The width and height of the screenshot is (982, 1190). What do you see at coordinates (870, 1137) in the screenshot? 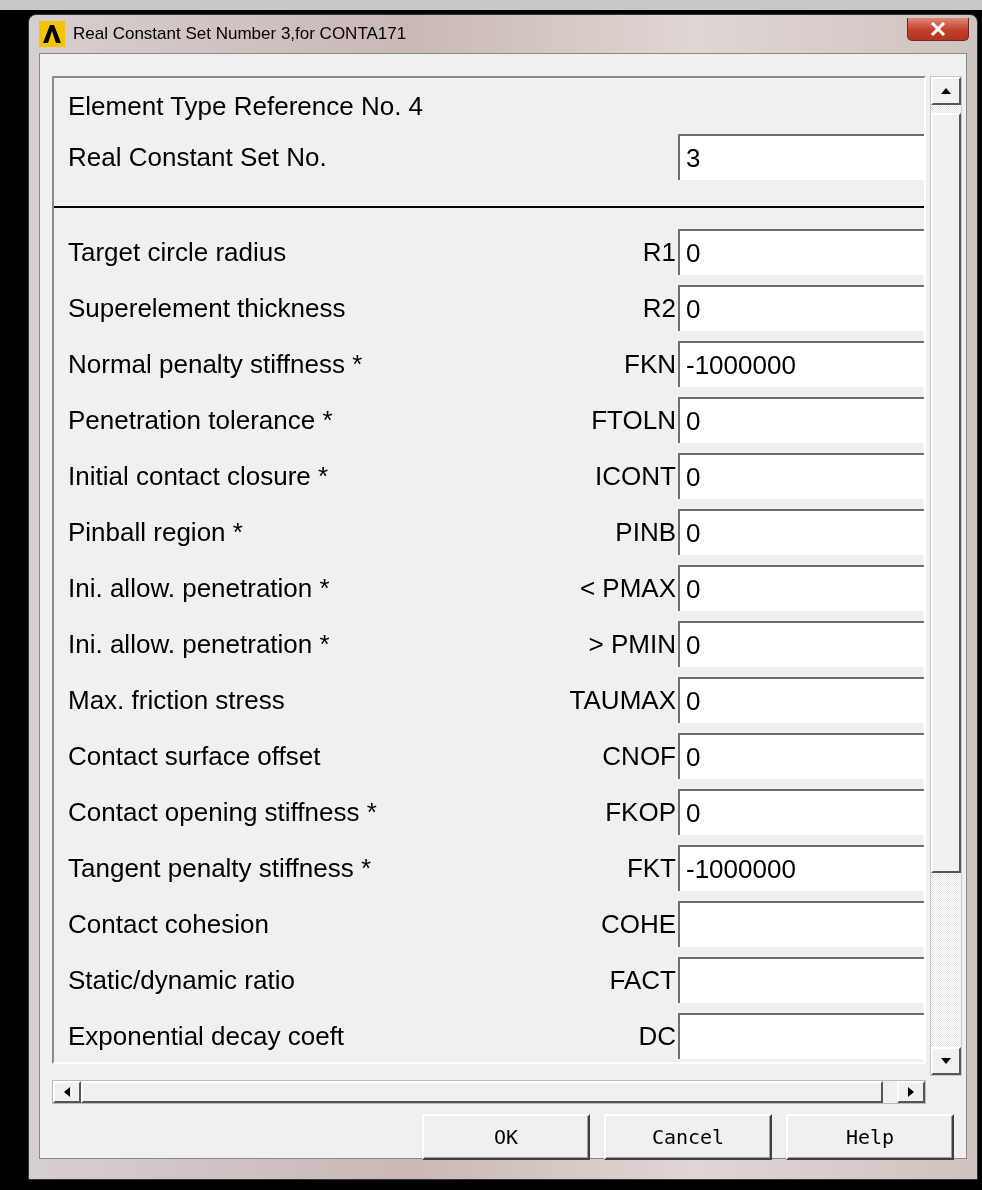
I see `dialog-button: Help` at bounding box center [870, 1137].